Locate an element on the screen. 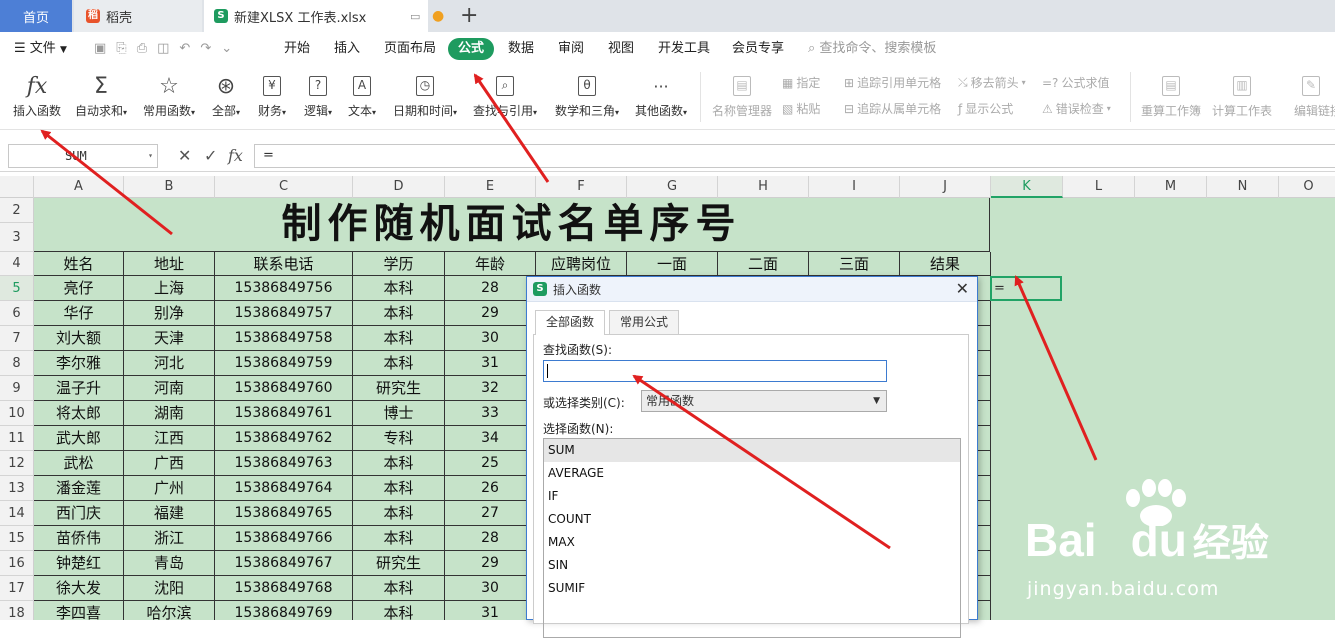 The height and width of the screenshot is (638, 1335). table-cell: 15386849769 is located at coordinates (284, 610).